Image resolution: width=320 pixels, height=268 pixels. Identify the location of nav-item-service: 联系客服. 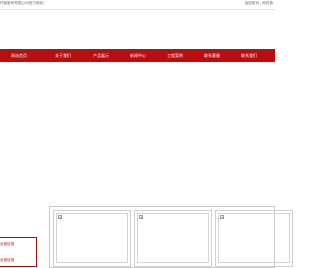
(212, 55).